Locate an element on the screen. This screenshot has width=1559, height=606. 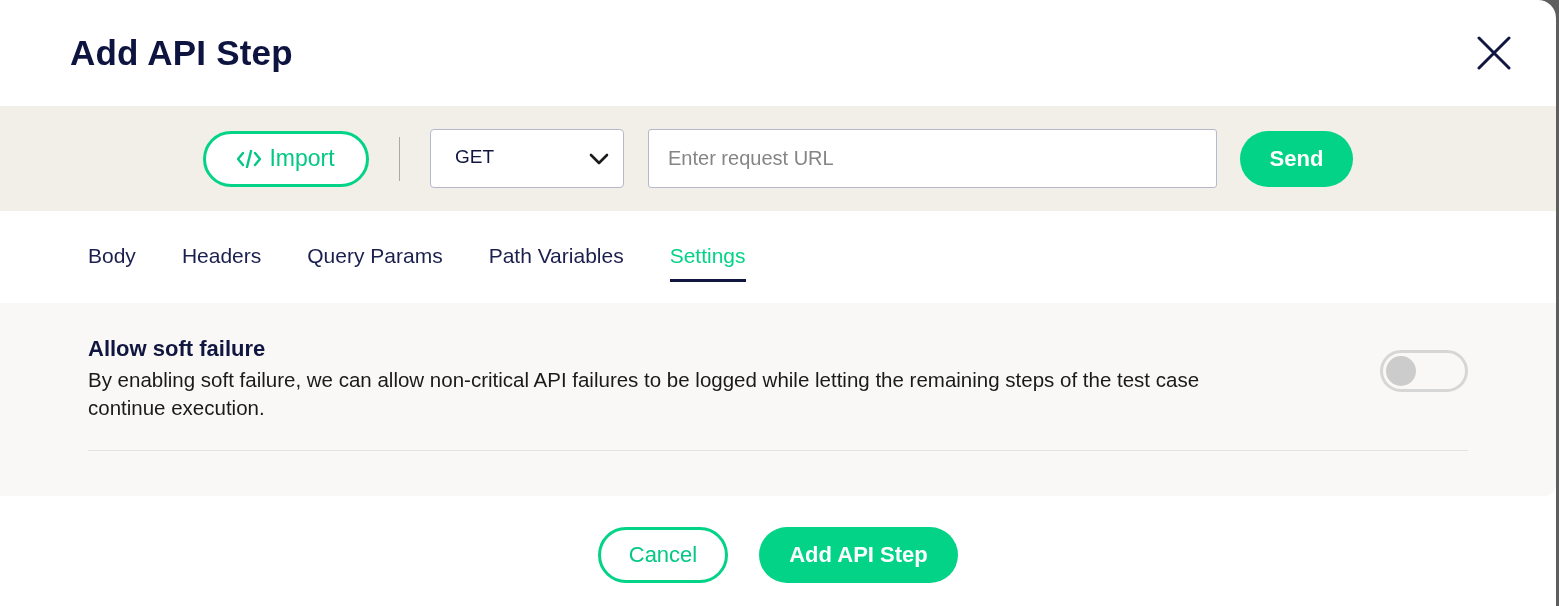
method-dropdown: GET is located at coordinates (527, 158).